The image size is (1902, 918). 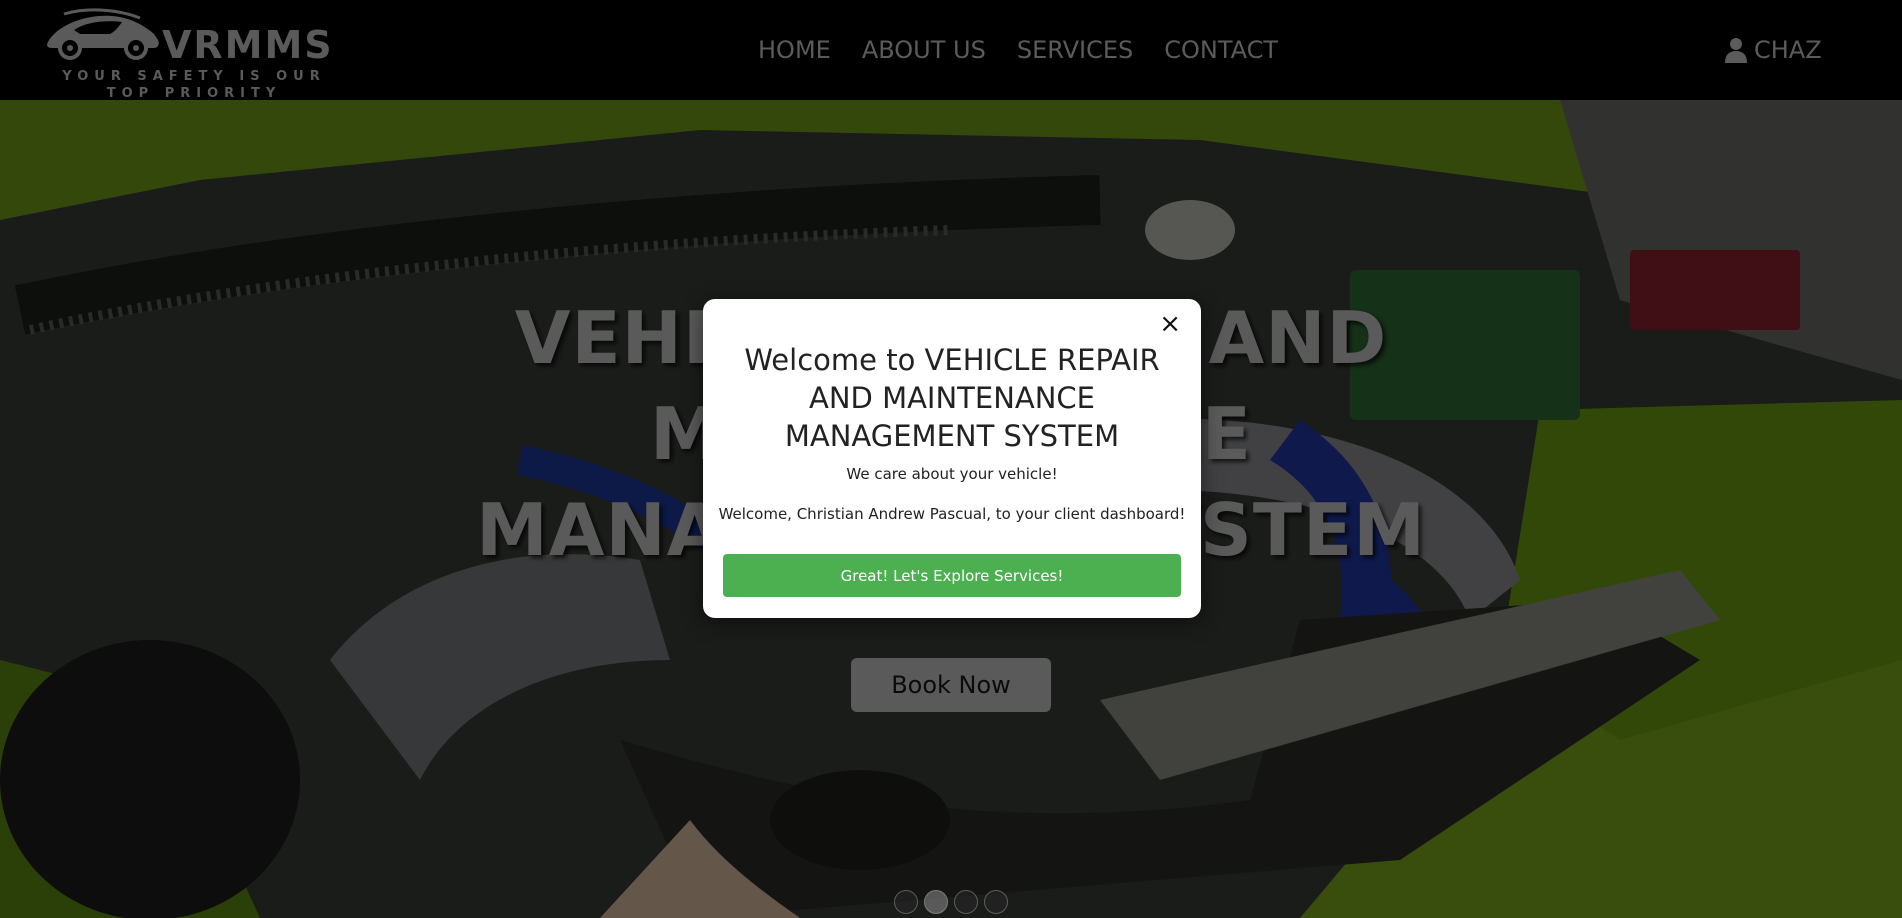 What do you see at coordinates (1170, 324) in the screenshot?
I see `close-icon: ×` at bounding box center [1170, 324].